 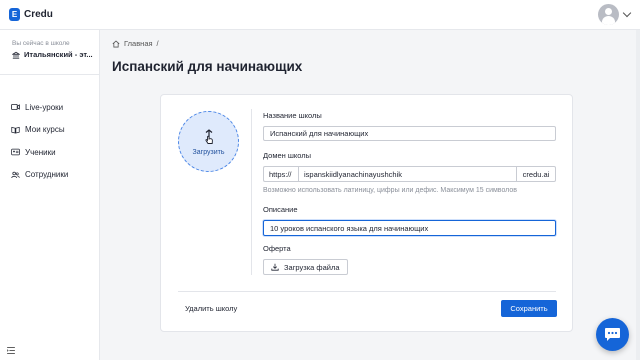 What do you see at coordinates (627, 13) in the screenshot?
I see `chevron-down-icon` at bounding box center [627, 13].